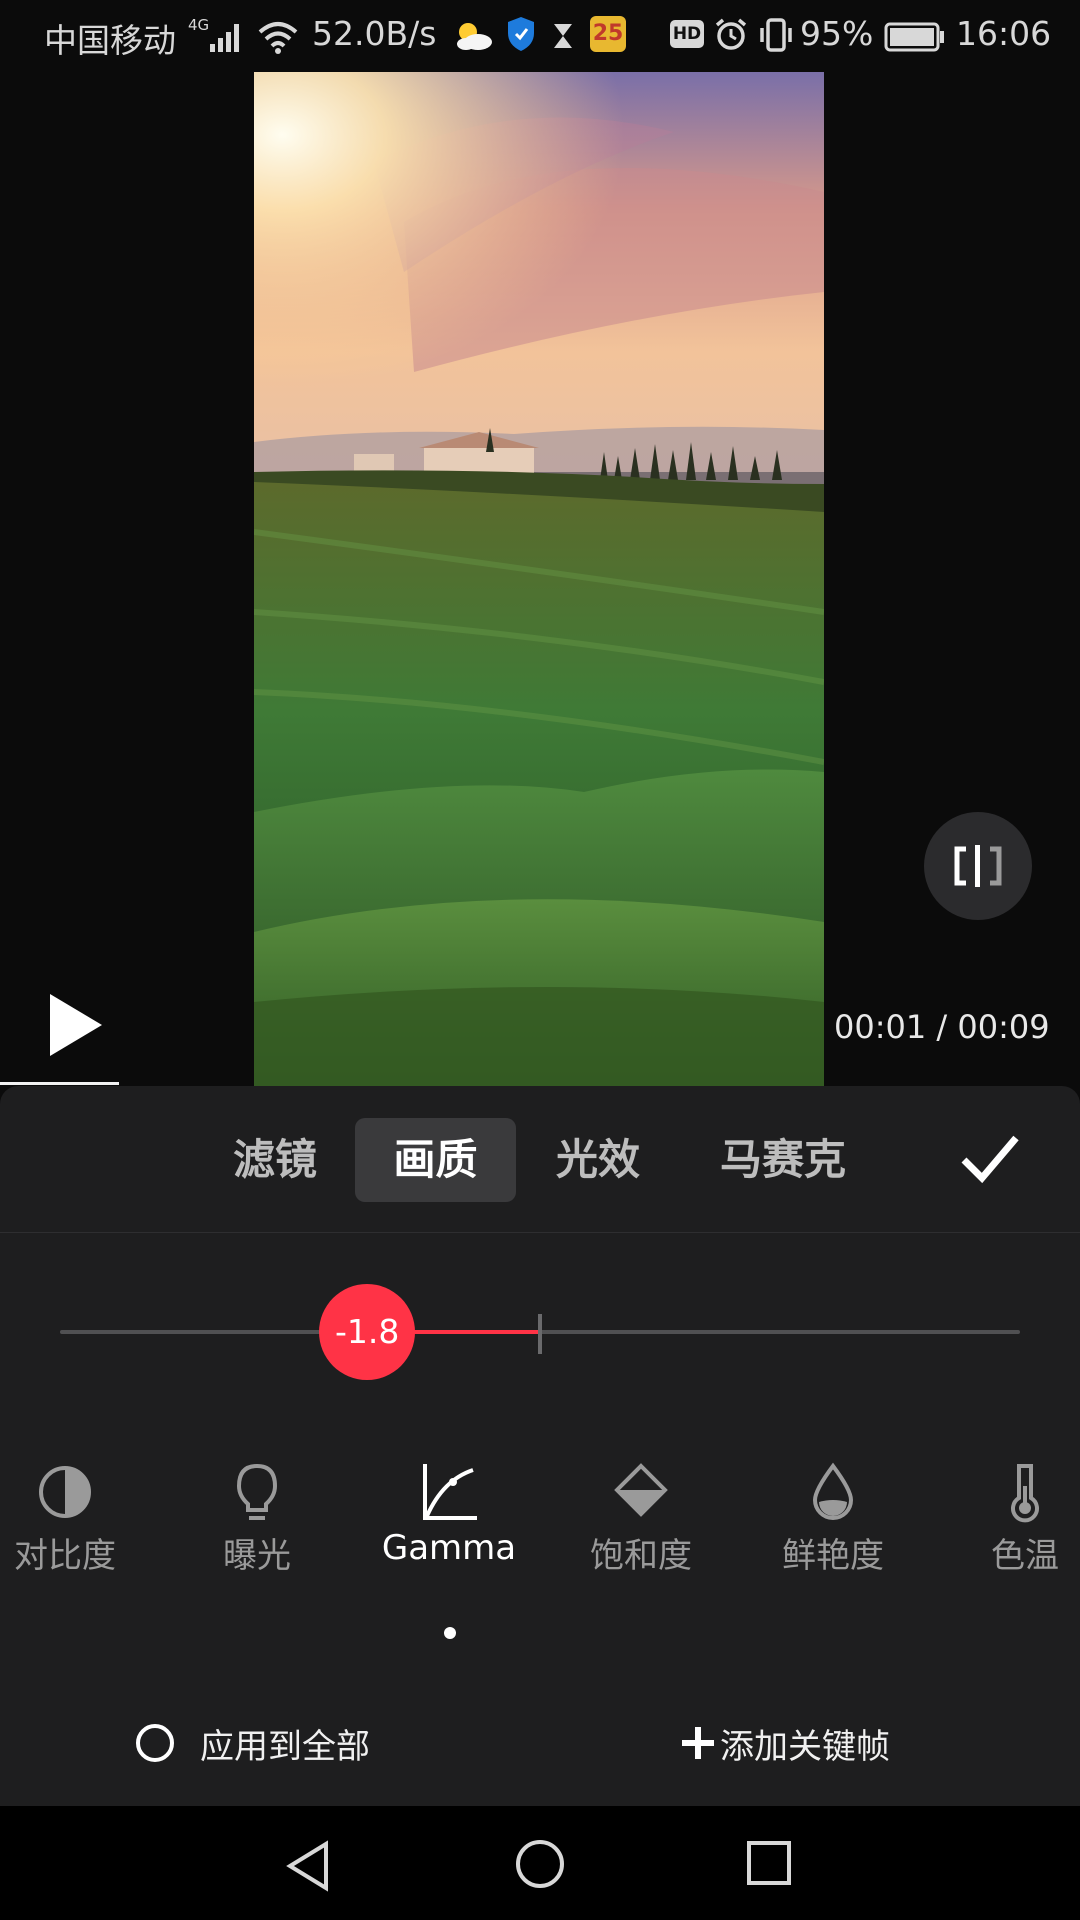 The height and width of the screenshot is (1920, 1080). I want to click on tool-label: Gamma, so click(449, 1548).